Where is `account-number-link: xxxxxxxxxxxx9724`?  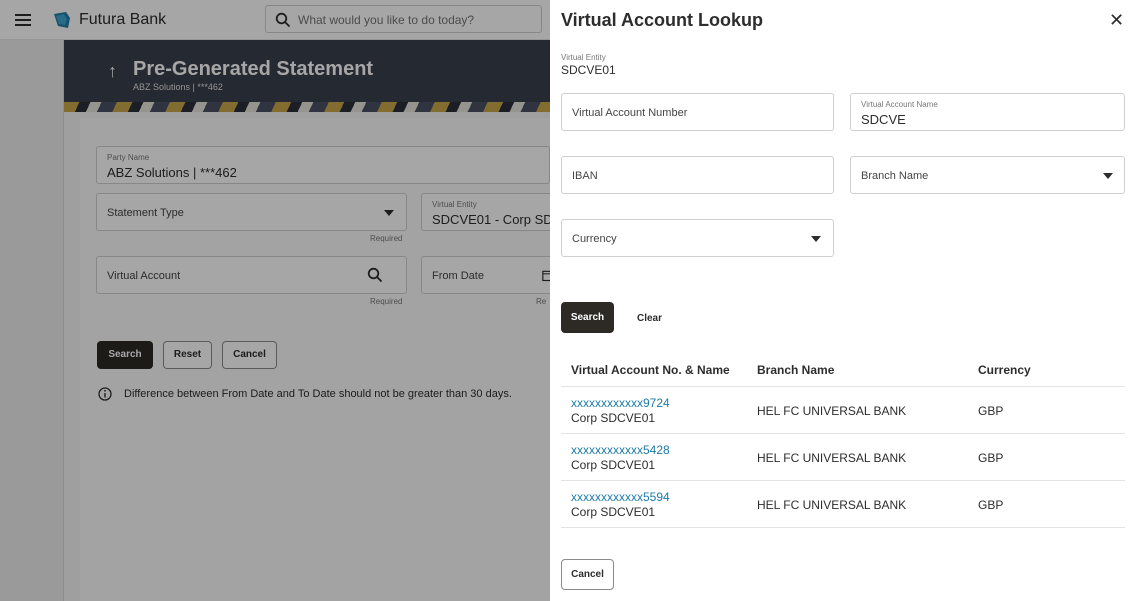
account-number-link: xxxxxxxxxxxx9724 is located at coordinates (620, 403).